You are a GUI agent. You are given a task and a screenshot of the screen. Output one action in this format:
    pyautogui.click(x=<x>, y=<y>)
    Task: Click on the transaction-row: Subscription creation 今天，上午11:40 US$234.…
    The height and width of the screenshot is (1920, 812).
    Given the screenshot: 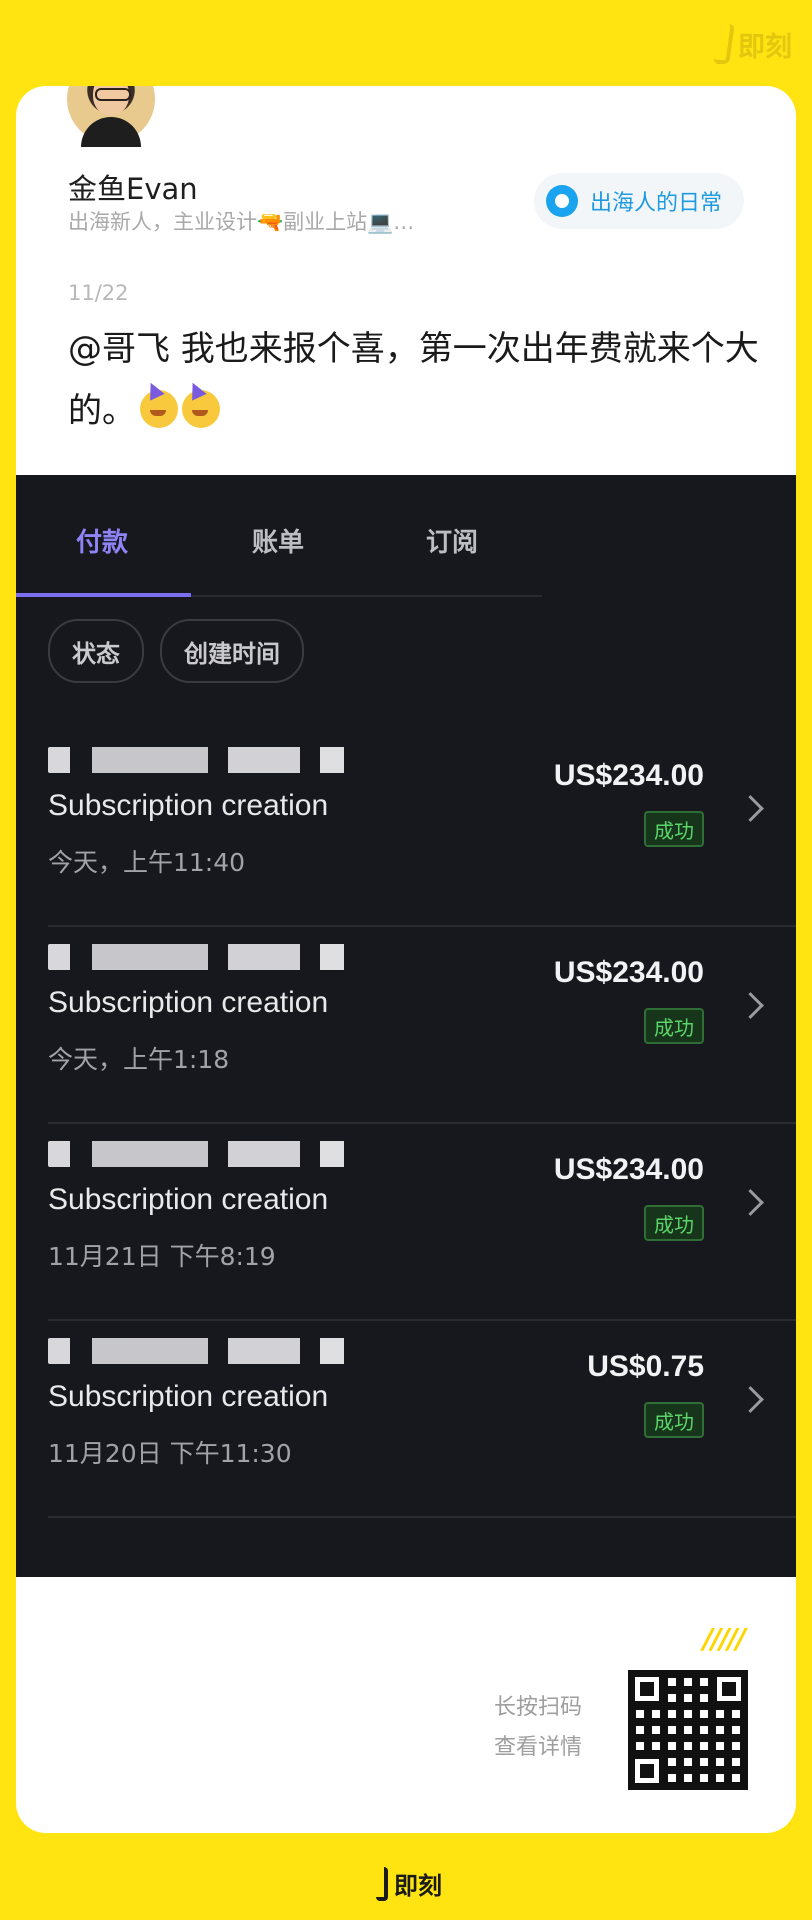 What is the action you would take?
    pyautogui.click(x=422, y=828)
    